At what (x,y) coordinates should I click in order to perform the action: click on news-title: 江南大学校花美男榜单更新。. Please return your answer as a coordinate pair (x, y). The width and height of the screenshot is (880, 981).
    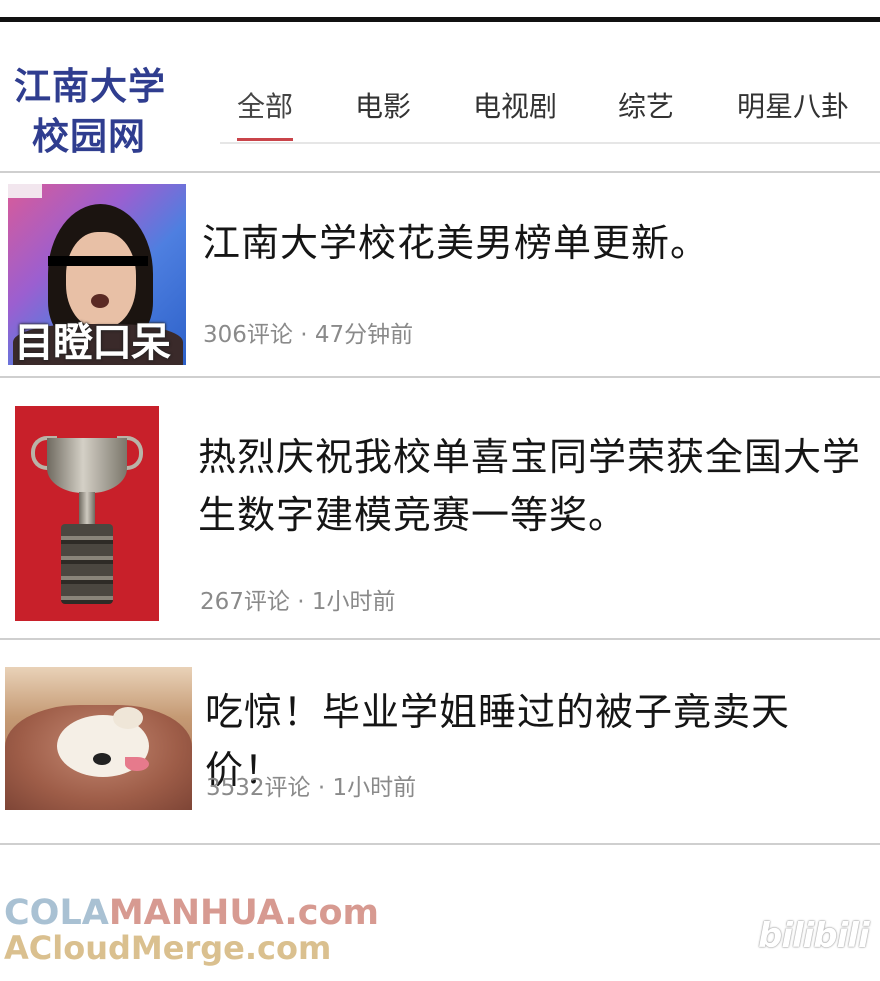
    Looking at the image, I should click on (532, 243).